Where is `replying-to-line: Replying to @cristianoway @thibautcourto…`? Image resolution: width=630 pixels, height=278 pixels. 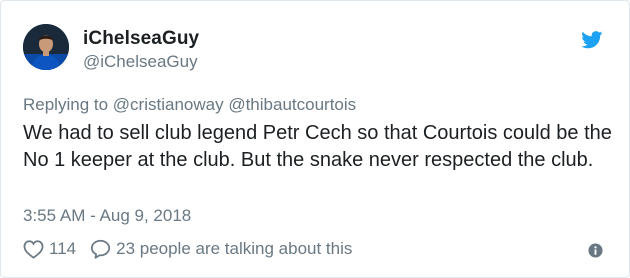 replying-to-line: Replying to @cristianoway @thibautcourto… is located at coordinates (189, 105).